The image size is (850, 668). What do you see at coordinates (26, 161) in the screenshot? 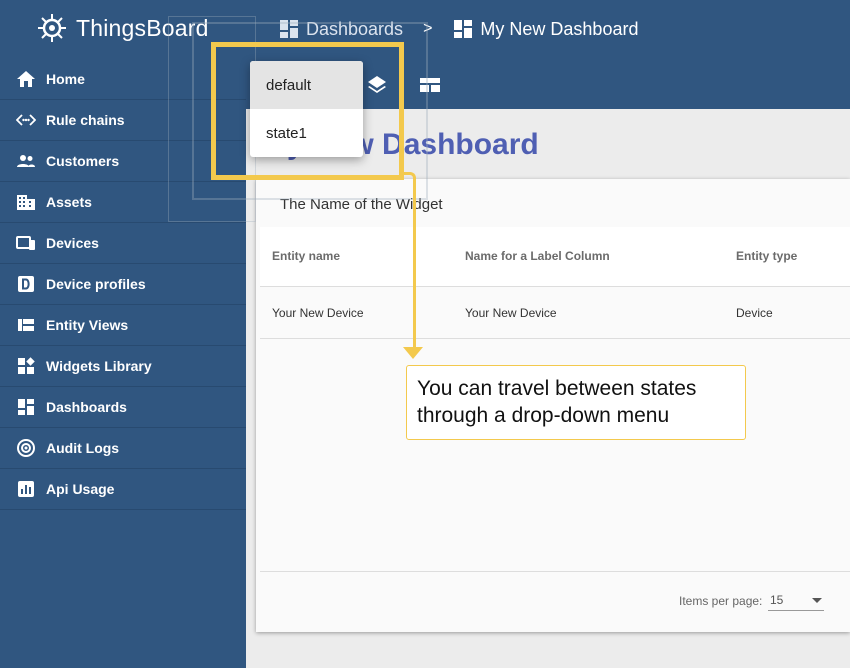
I see `customers-icon` at bounding box center [26, 161].